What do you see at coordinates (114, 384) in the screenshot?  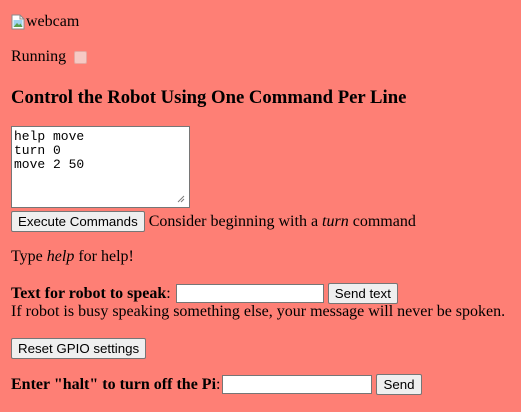 I see `halt-label: Enter "halt" to turn off the Pi` at bounding box center [114, 384].